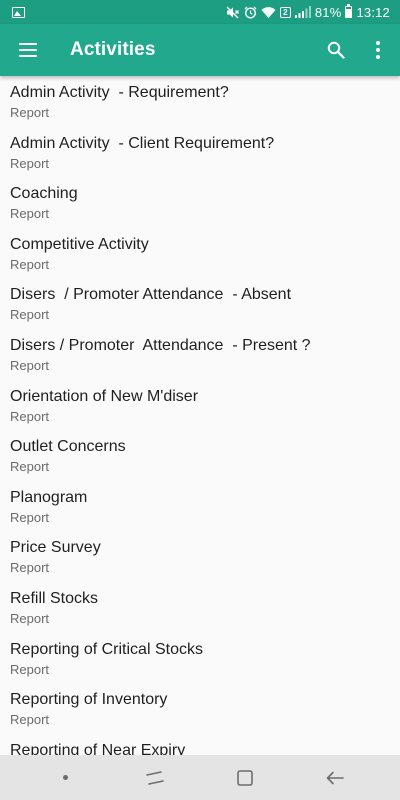 This screenshot has height=800, width=400. I want to click on recents-button, so click(155, 777).